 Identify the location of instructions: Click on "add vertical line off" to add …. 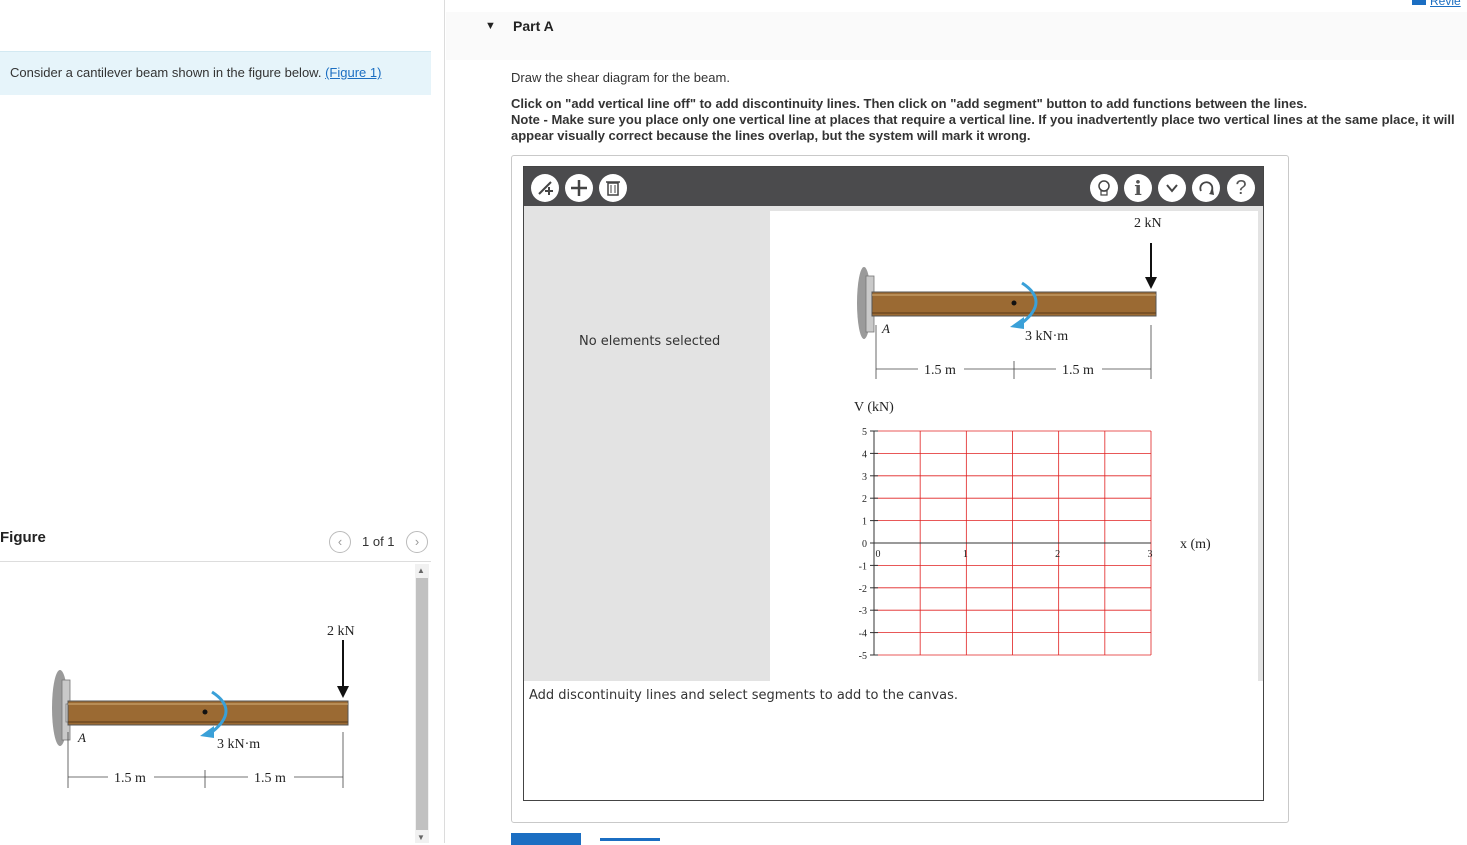
(986, 120).